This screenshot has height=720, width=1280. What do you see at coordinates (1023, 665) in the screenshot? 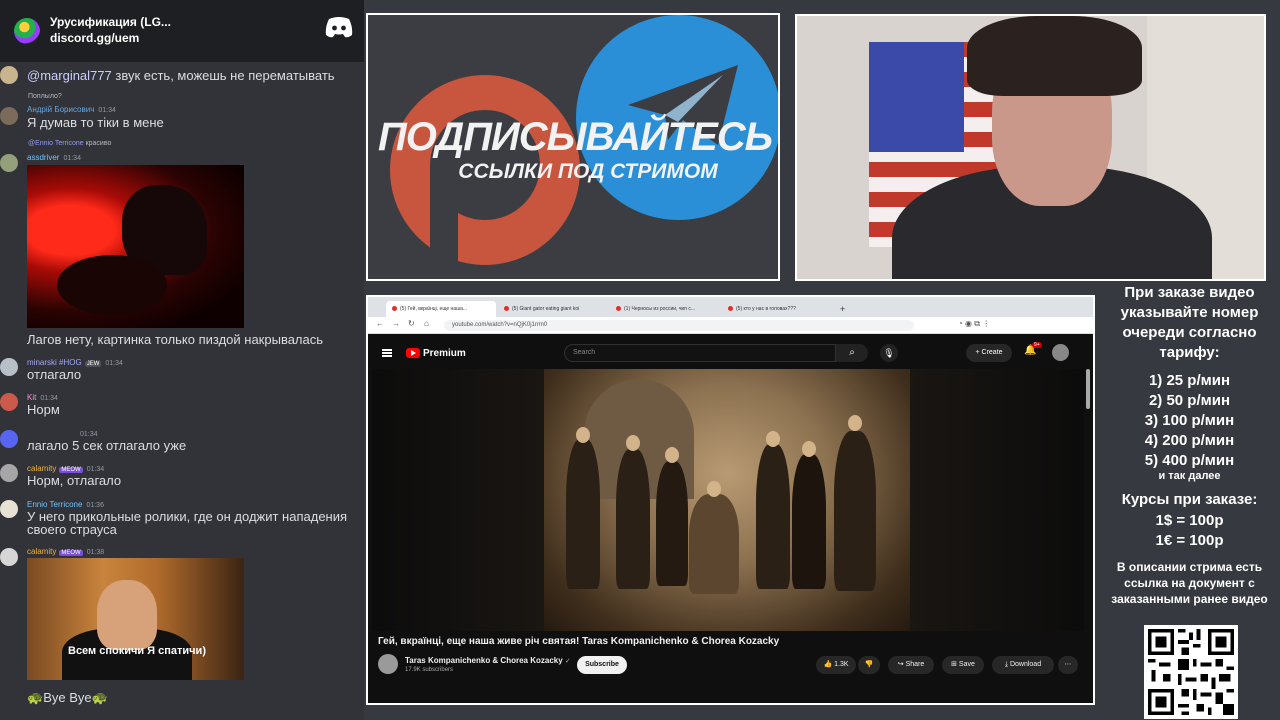
I see `download-button: ⤓ Download` at bounding box center [1023, 665].